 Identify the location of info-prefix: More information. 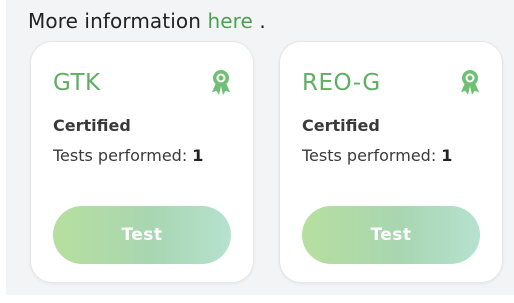
(118, 21).